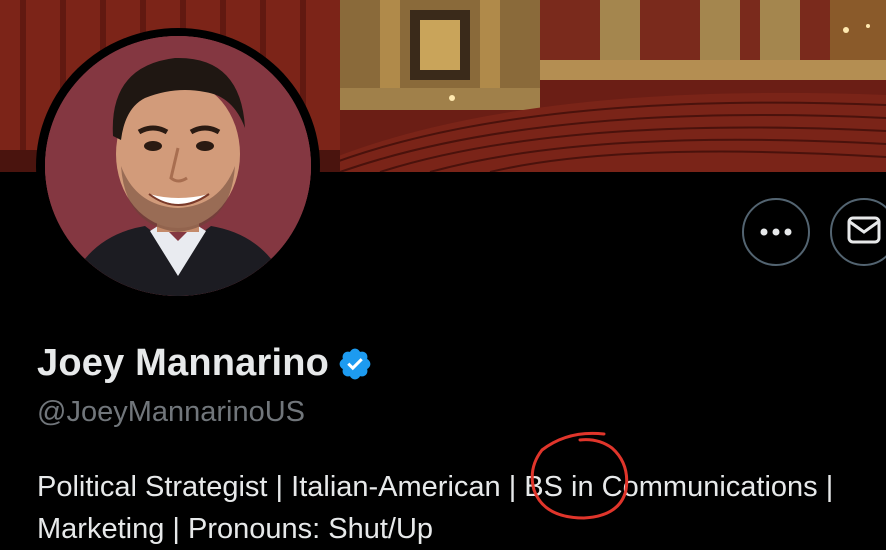  What do you see at coordinates (864, 232) in the screenshot?
I see `envelope-icon` at bounding box center [864, 232].